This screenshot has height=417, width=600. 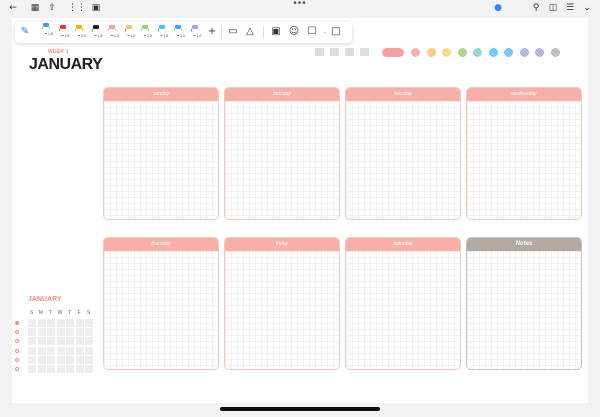 I want to click on list-layout-icon, so click(x=319, y=52).